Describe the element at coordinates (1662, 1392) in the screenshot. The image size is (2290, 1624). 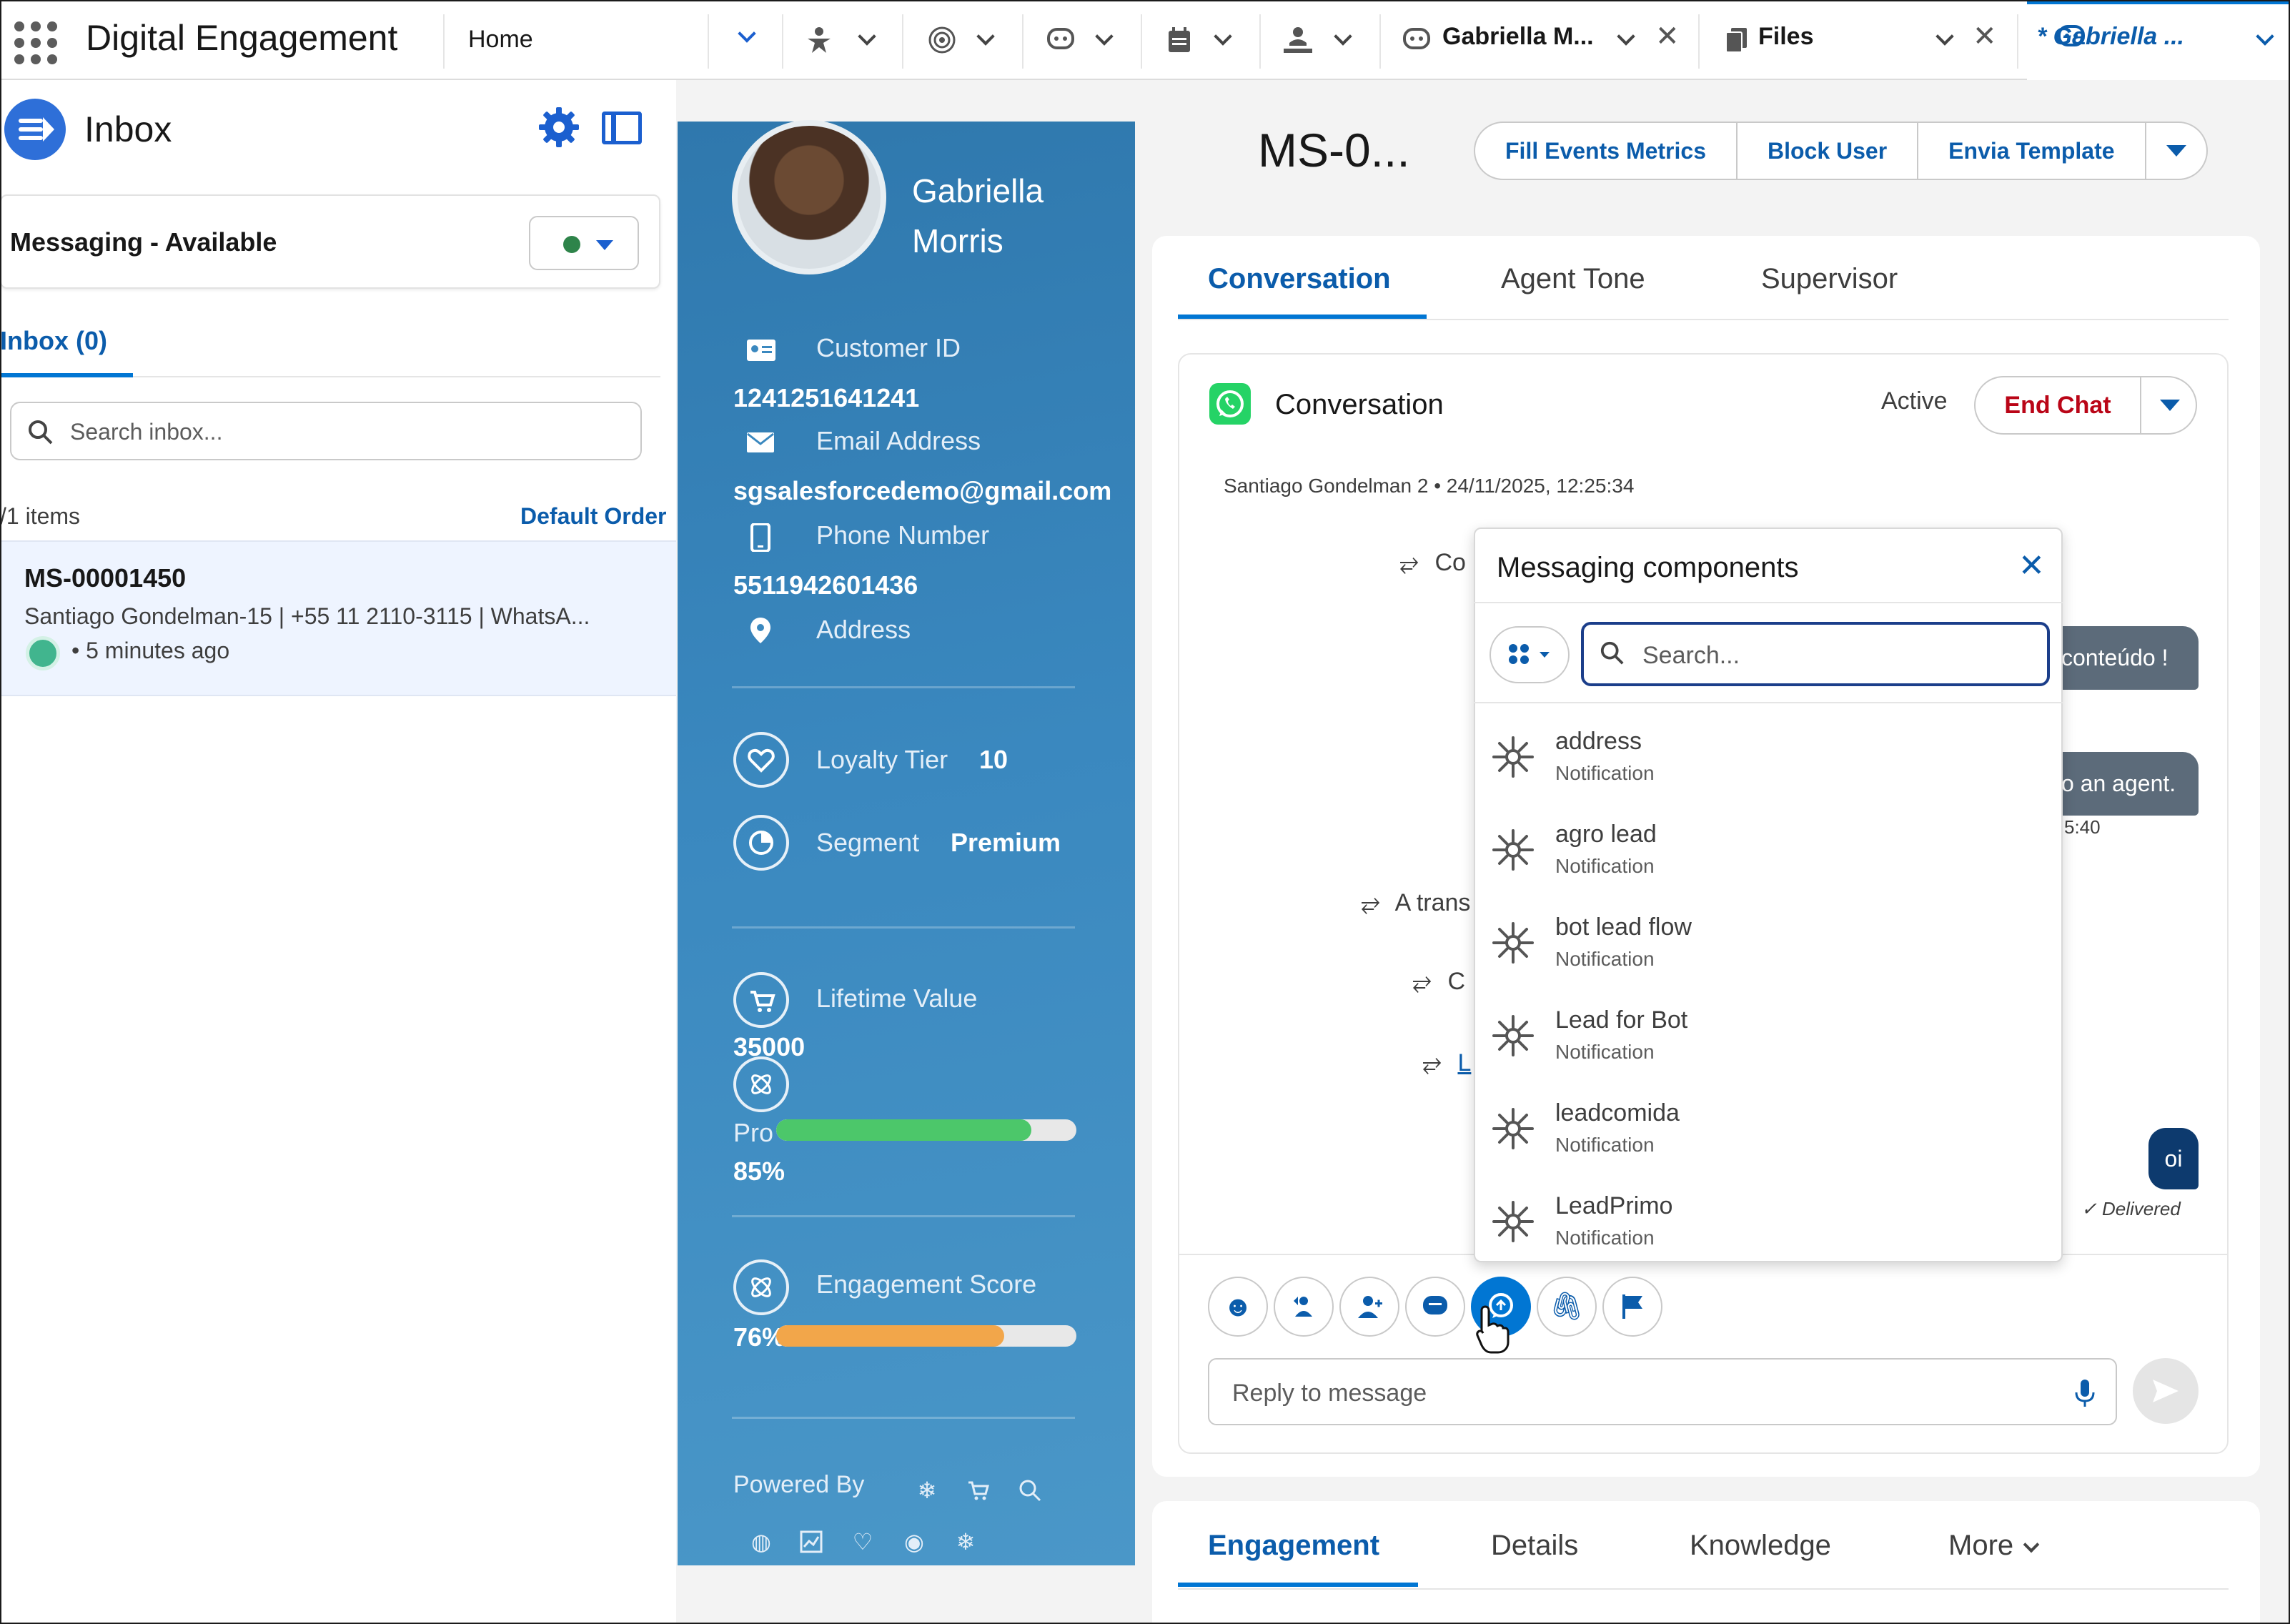
I see `reply-input: Reply to message` at that location.